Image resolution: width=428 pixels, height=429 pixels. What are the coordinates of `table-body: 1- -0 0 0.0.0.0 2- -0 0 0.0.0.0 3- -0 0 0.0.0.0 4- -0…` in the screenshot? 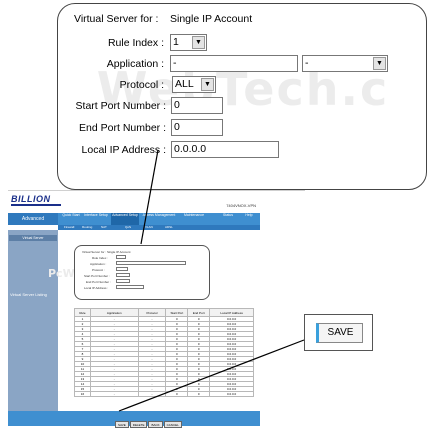 It's located at (164, 356).